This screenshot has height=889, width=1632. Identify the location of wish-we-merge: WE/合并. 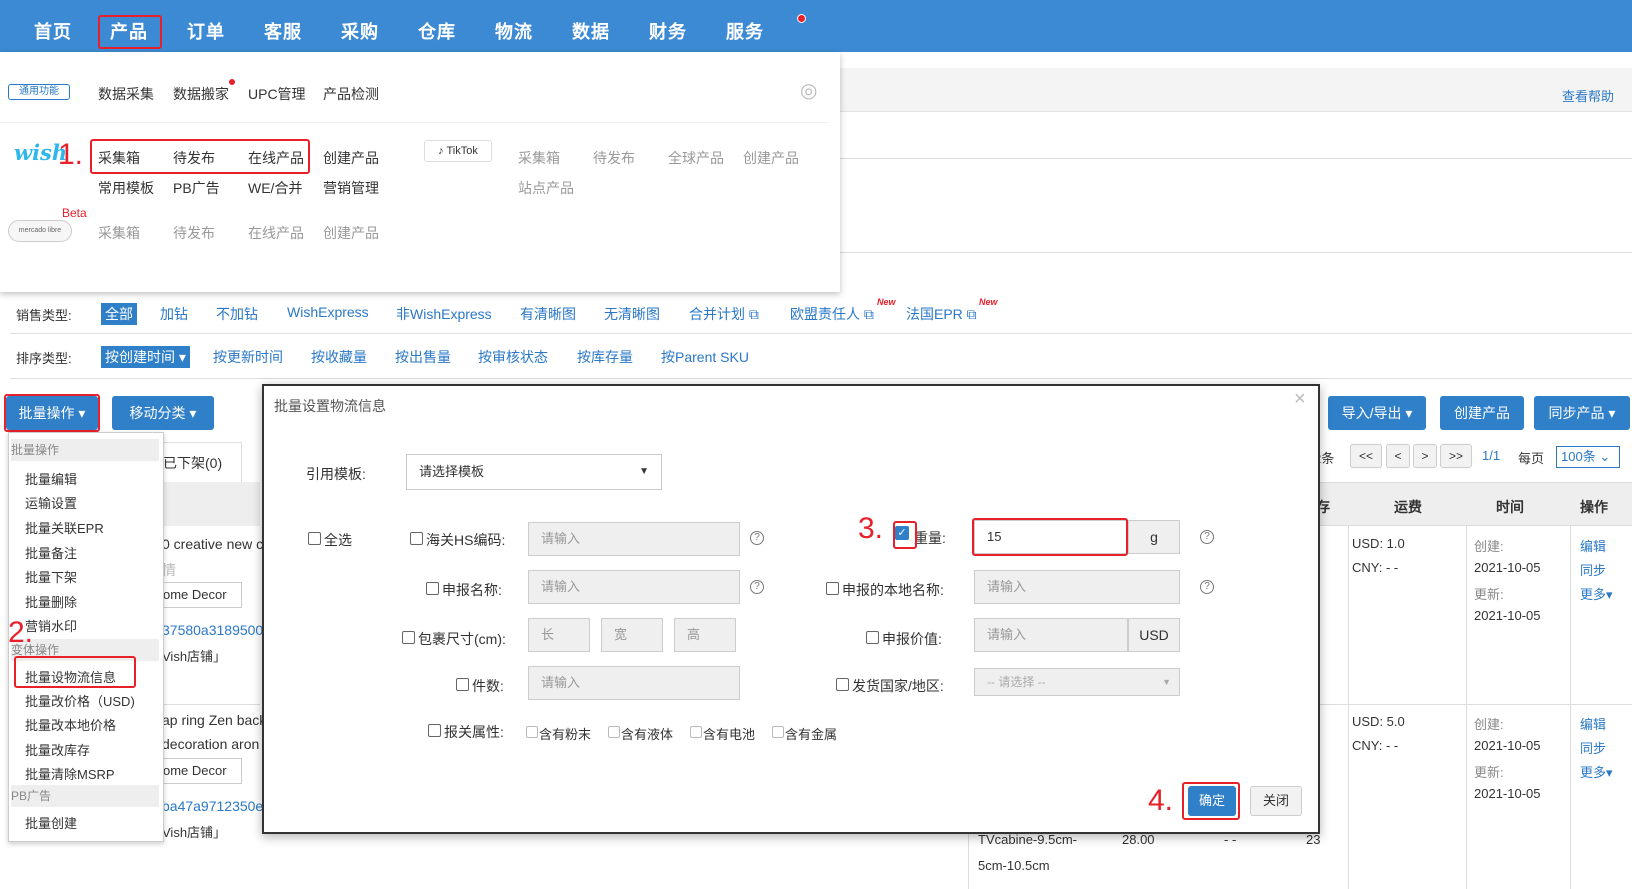
(275, 188).